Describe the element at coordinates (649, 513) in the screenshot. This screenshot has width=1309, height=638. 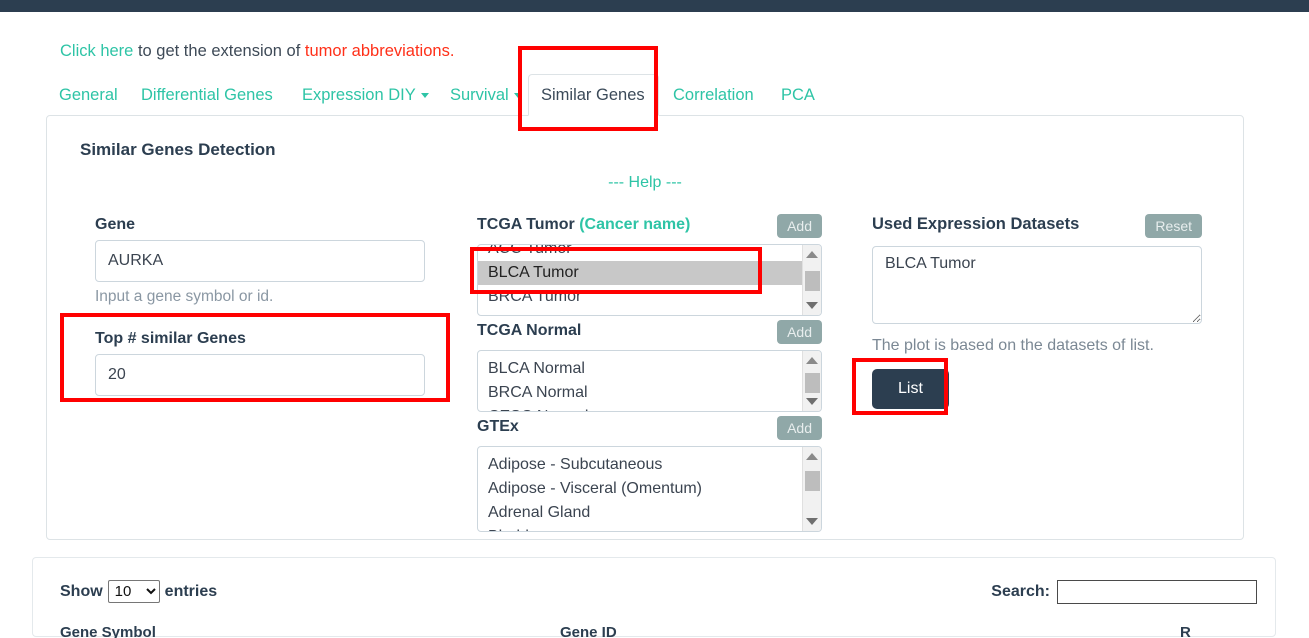
I see `listbox-option: Adrenal Gland` at that location.